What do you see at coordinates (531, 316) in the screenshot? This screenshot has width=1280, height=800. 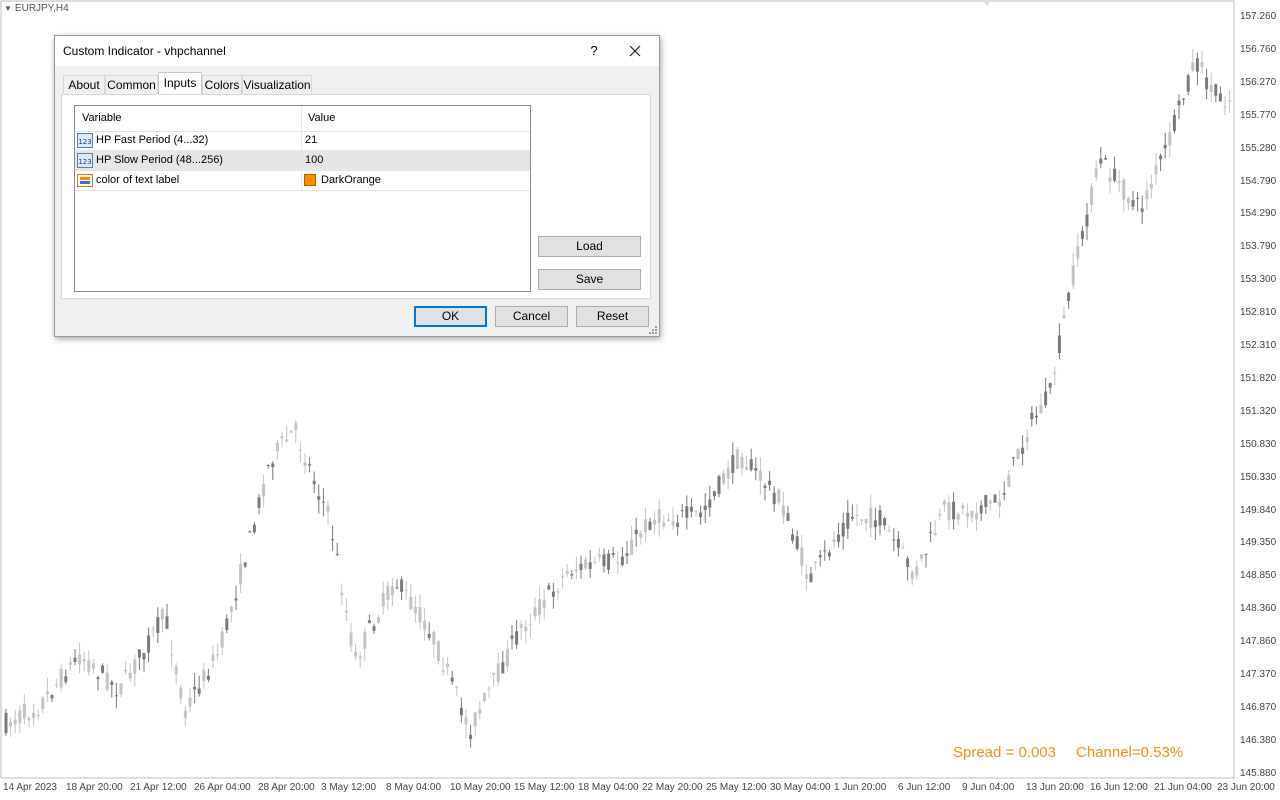 I see `cancel-button: Cancel` at bounding box center [531, 316].